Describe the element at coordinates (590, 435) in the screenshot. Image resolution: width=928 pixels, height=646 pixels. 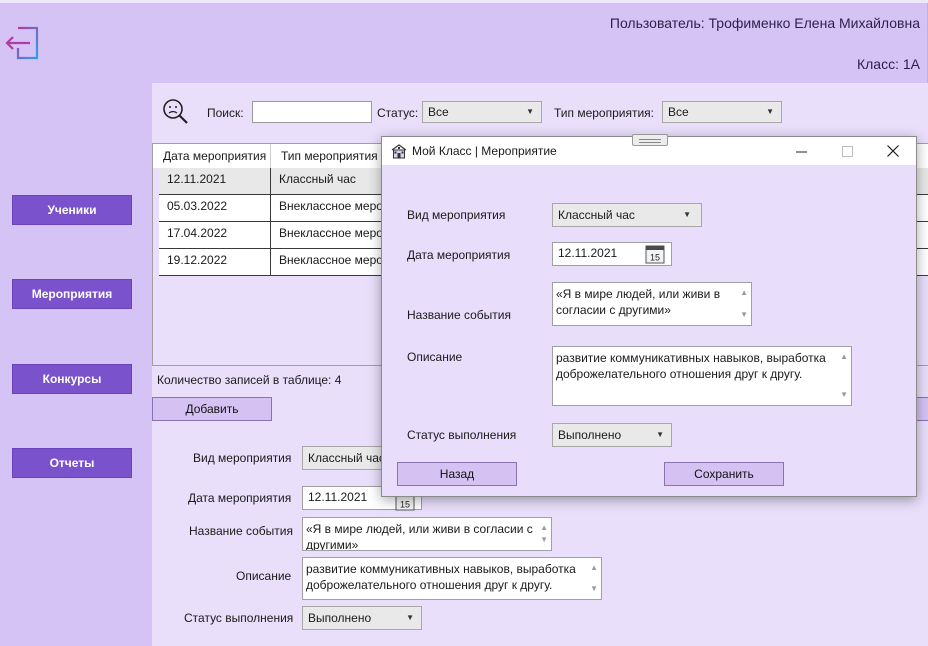
I see `dialog-status-value: Выполнено` at that location.